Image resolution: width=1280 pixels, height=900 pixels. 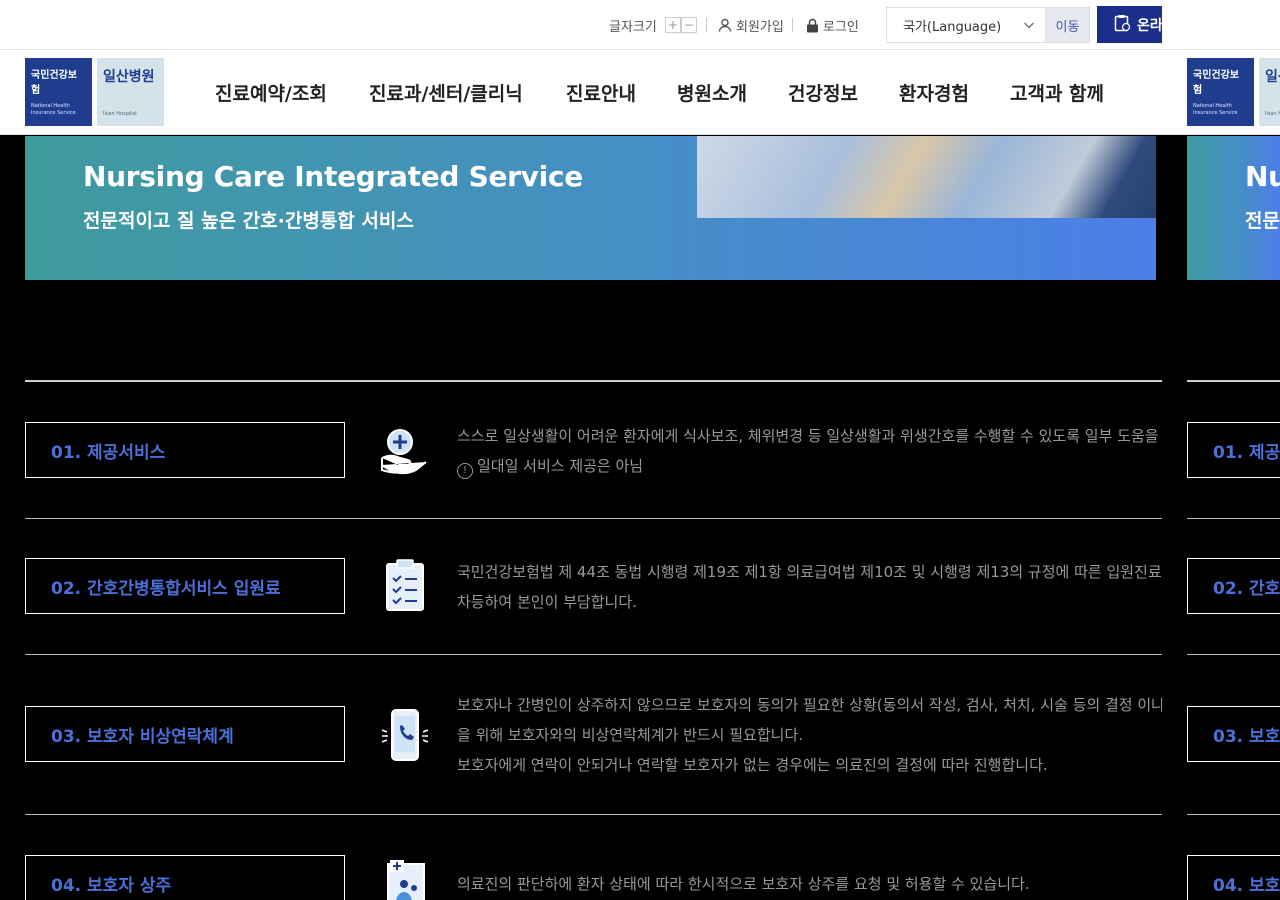 What do you see at coordinates (1068, 25) in the screenshot?
I see `language-go-button: 이동` at bounding box center [1068, 25].